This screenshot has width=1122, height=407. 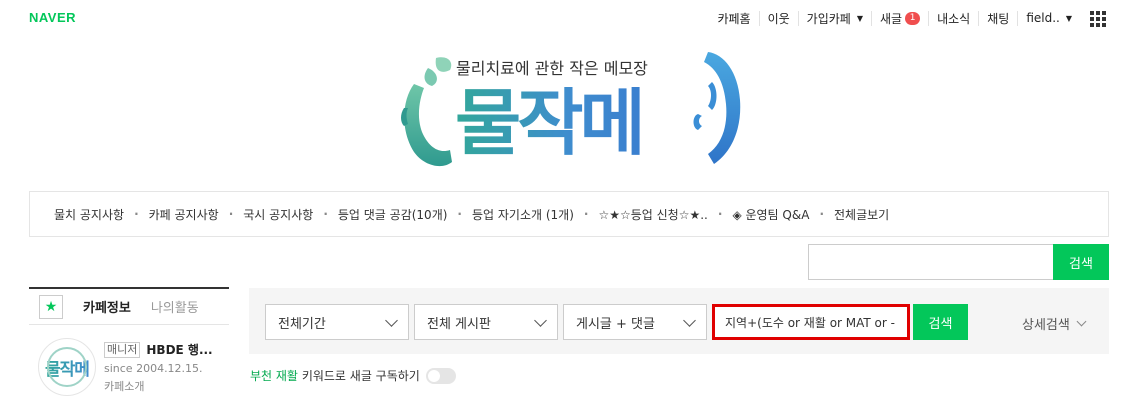 I want to click on gnb-chat: 채팅, so click(x=997, y=18).